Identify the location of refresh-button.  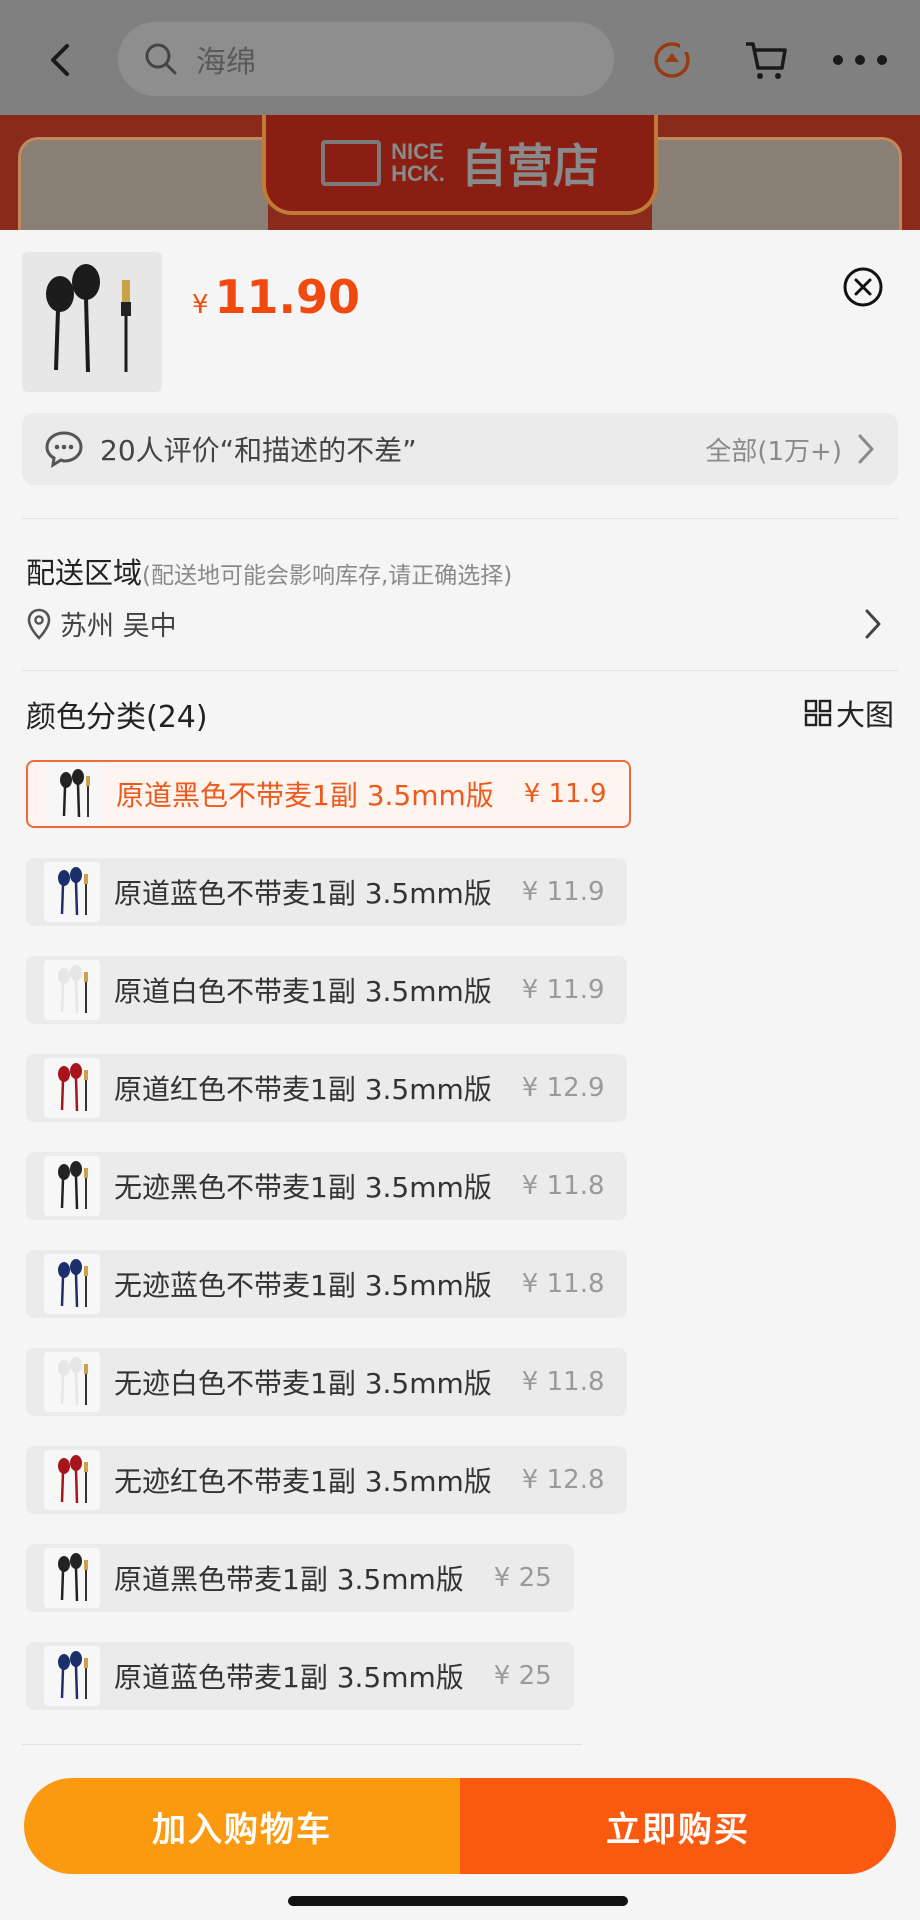
(672, 60).